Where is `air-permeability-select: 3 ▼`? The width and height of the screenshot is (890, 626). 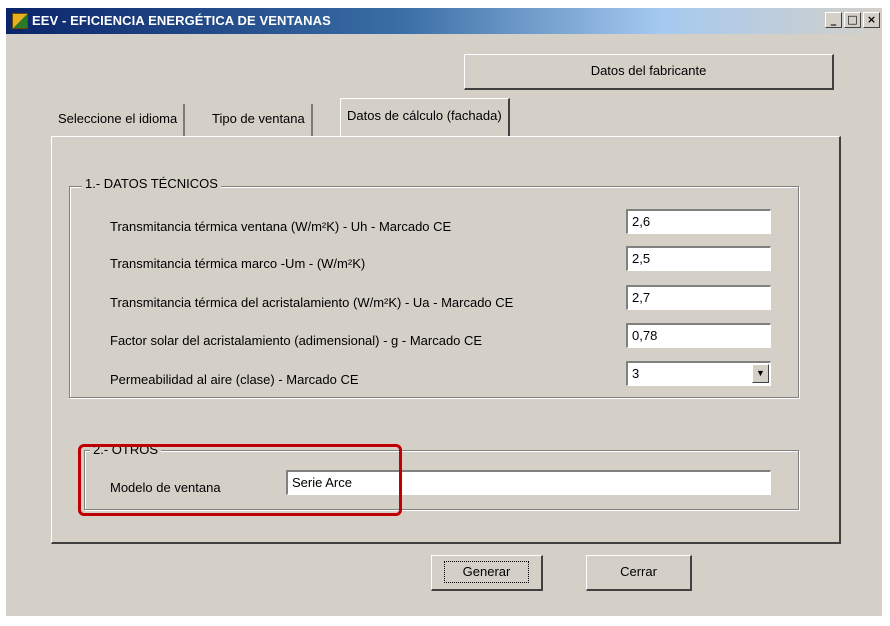
air-permeability-select: 3 ▼ is located at coordinates (698, 373).